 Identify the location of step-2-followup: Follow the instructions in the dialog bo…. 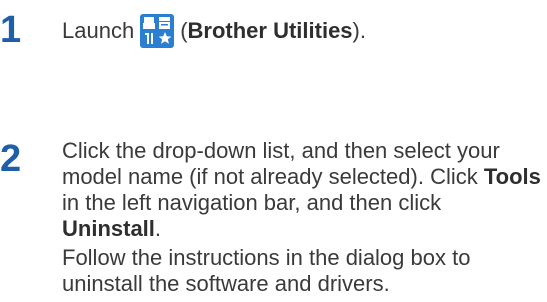
(266, 270).